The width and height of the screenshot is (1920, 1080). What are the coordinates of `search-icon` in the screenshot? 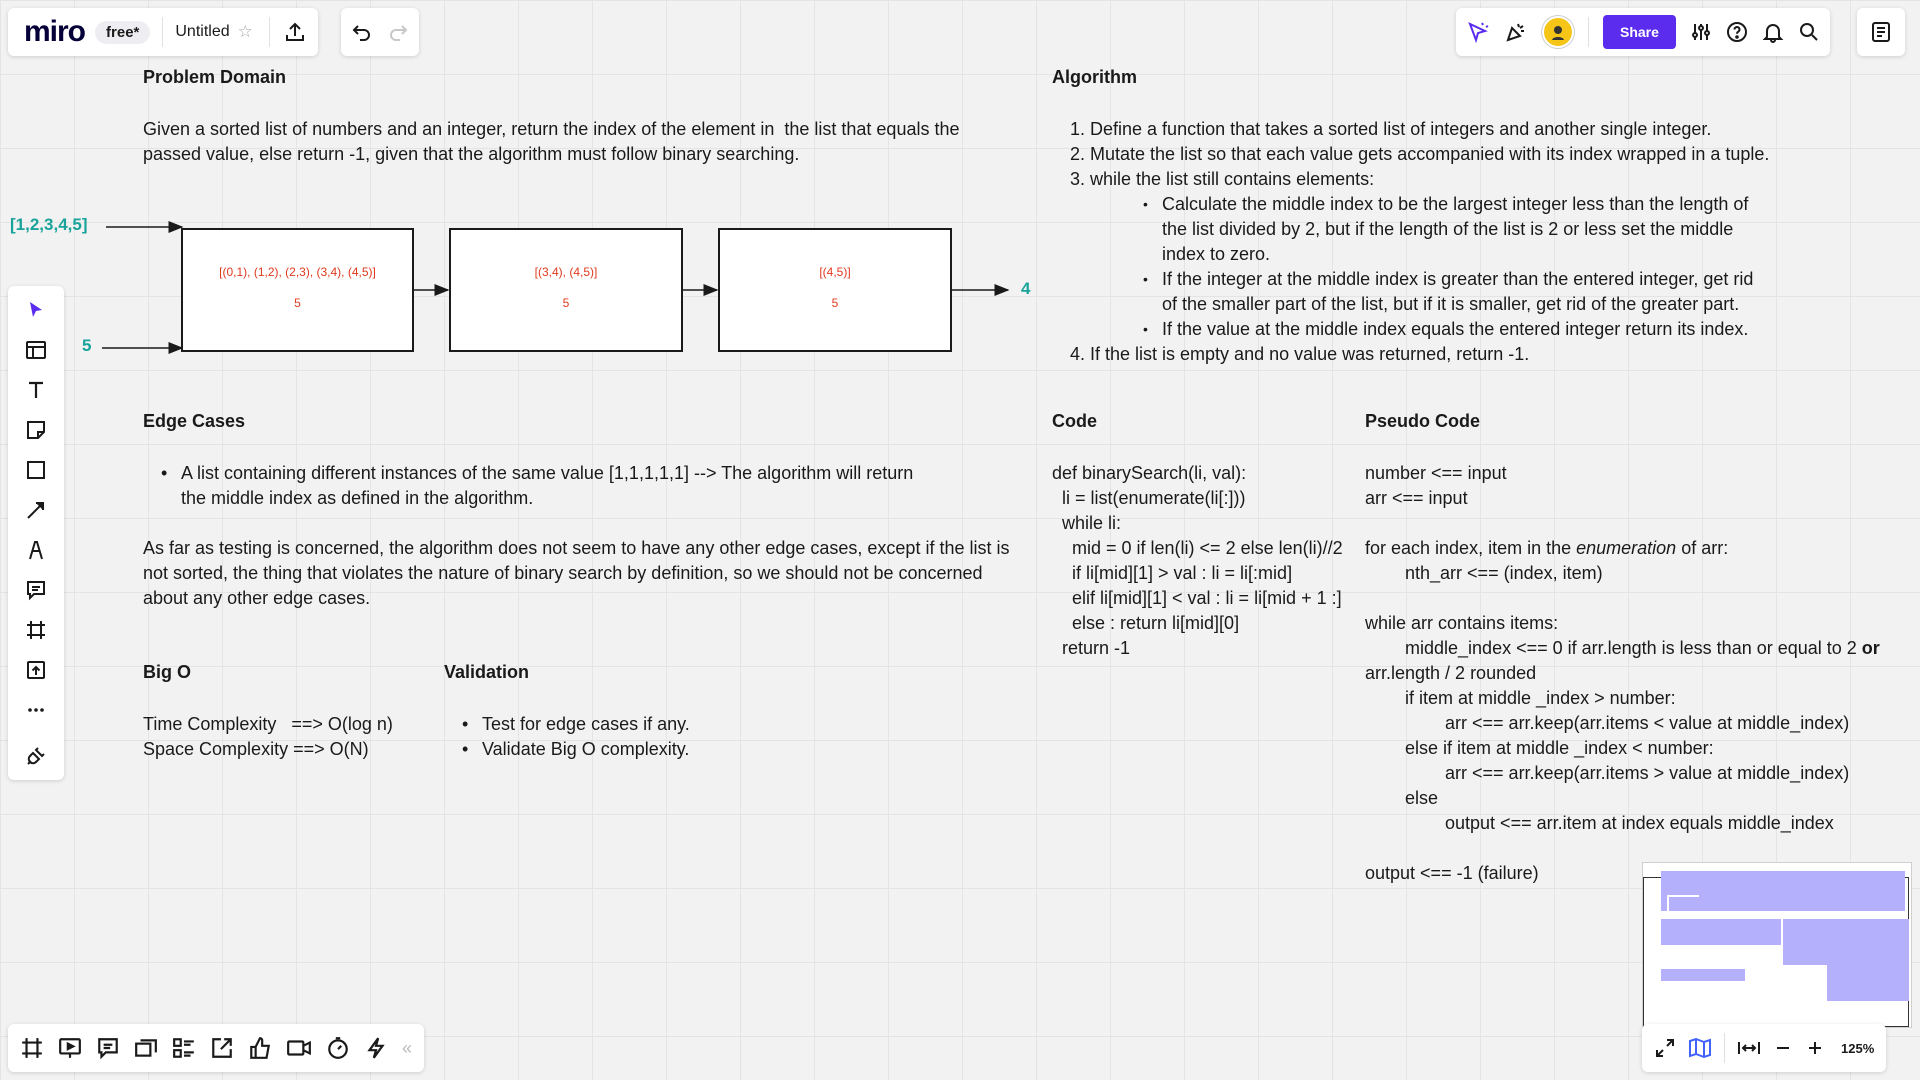 It's located at (1809, 32).